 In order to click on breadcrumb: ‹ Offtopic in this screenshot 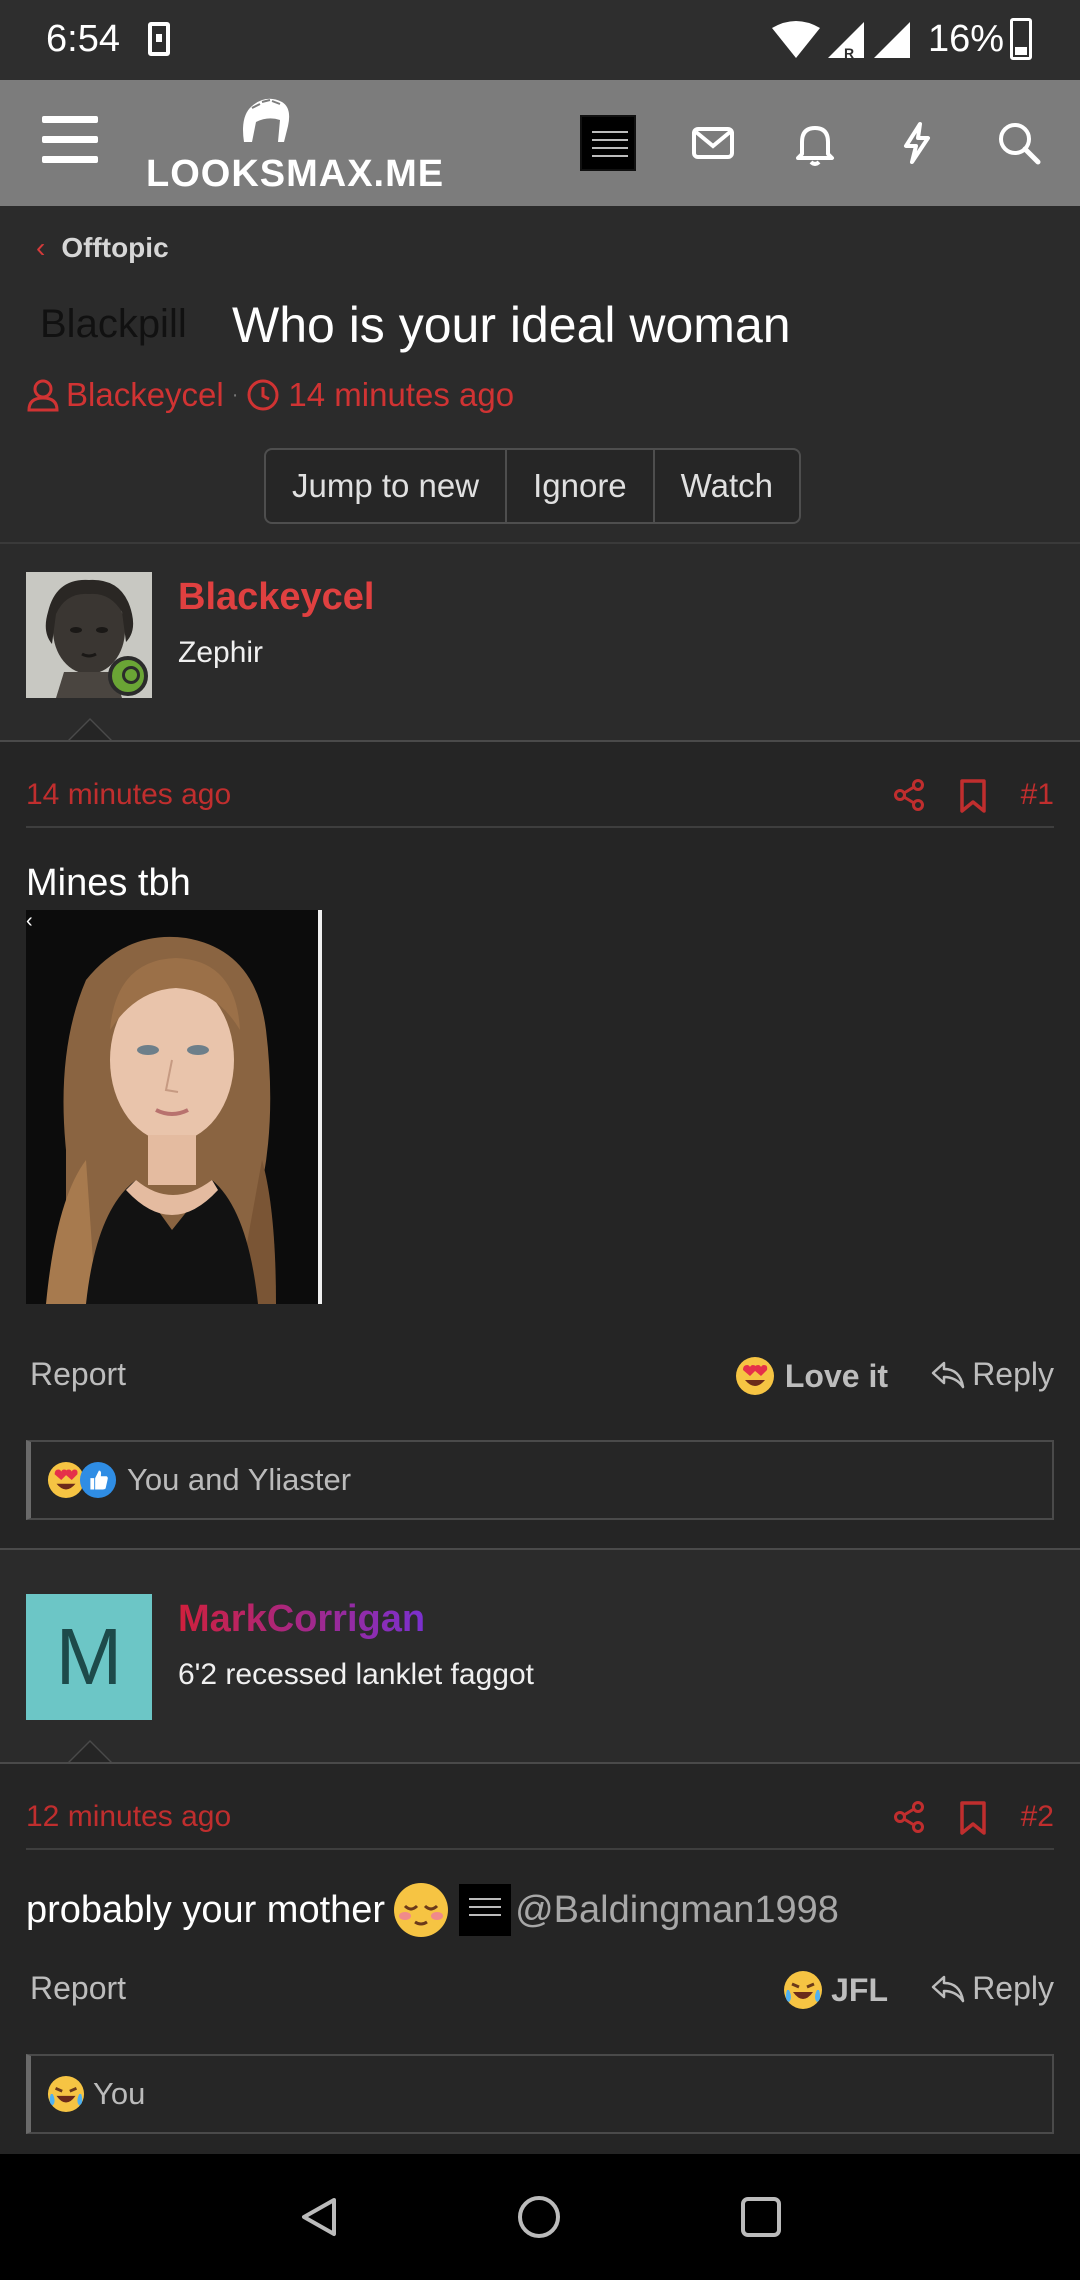, I will do `click(102, 248)`.